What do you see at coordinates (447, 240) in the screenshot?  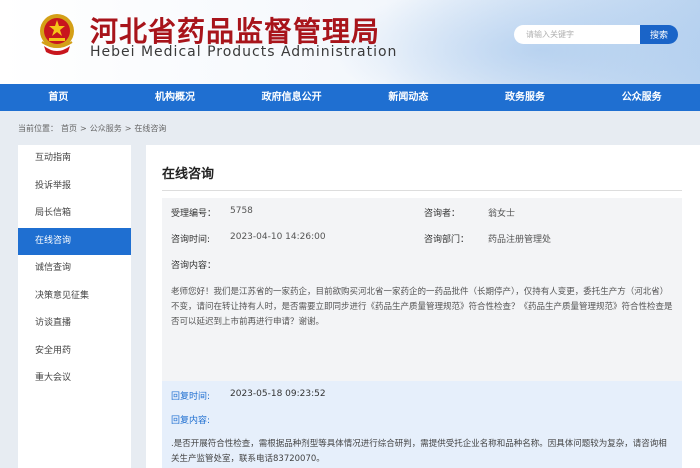 I see `consult-dept-label: 咨询部门：` at bounding box center [447, 240].